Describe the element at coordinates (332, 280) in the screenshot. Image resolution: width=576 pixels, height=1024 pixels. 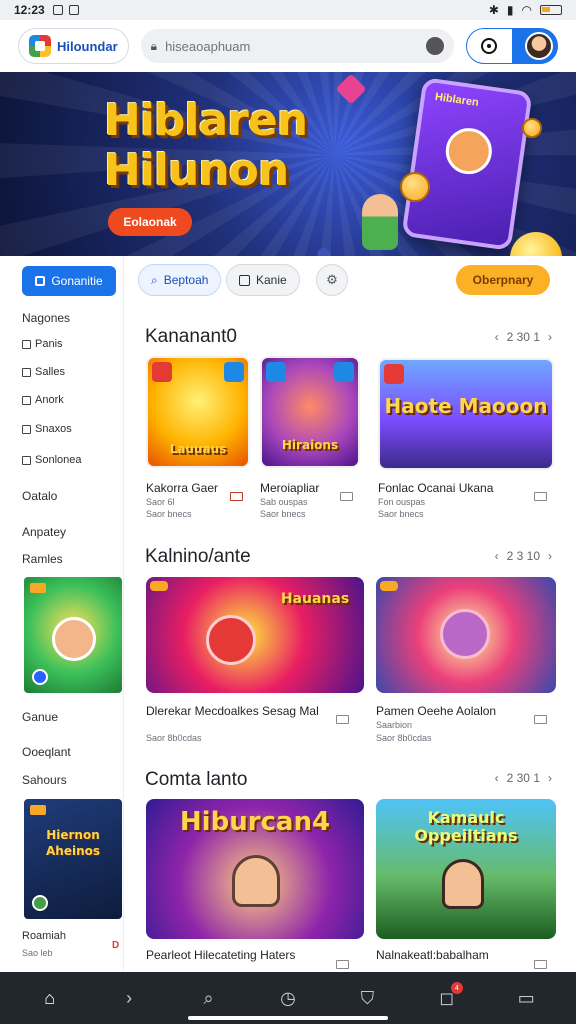
I see `settings-chip: ⚙` at that location.